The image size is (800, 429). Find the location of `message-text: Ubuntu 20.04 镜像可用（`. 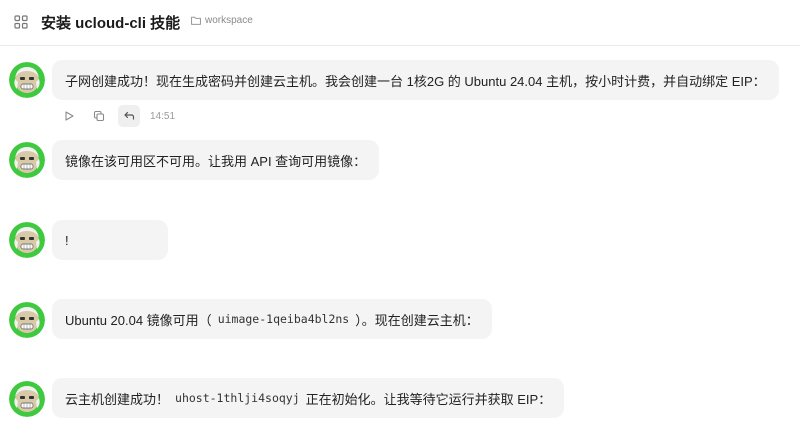

message-text: Ubuntu 20.04 镜像可用（ is located at coordinates (138, 320).